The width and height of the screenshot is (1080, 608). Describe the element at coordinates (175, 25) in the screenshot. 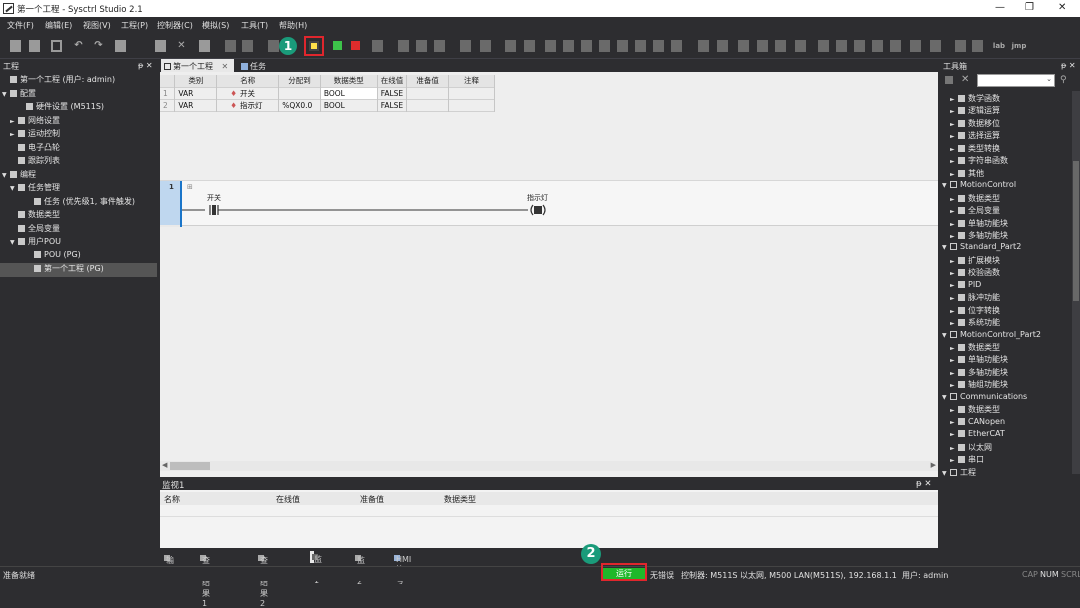

I see `menu-controller: 控制器(C)` at that location.